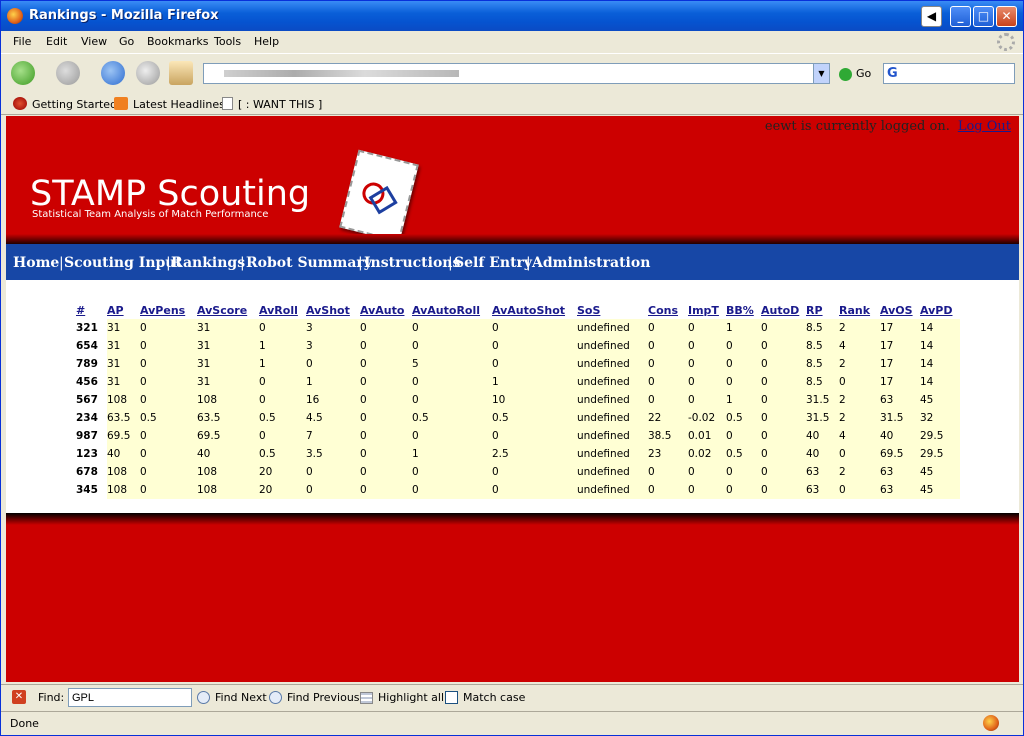  I want to click on table-cell: 0.5, so click(743, 454).